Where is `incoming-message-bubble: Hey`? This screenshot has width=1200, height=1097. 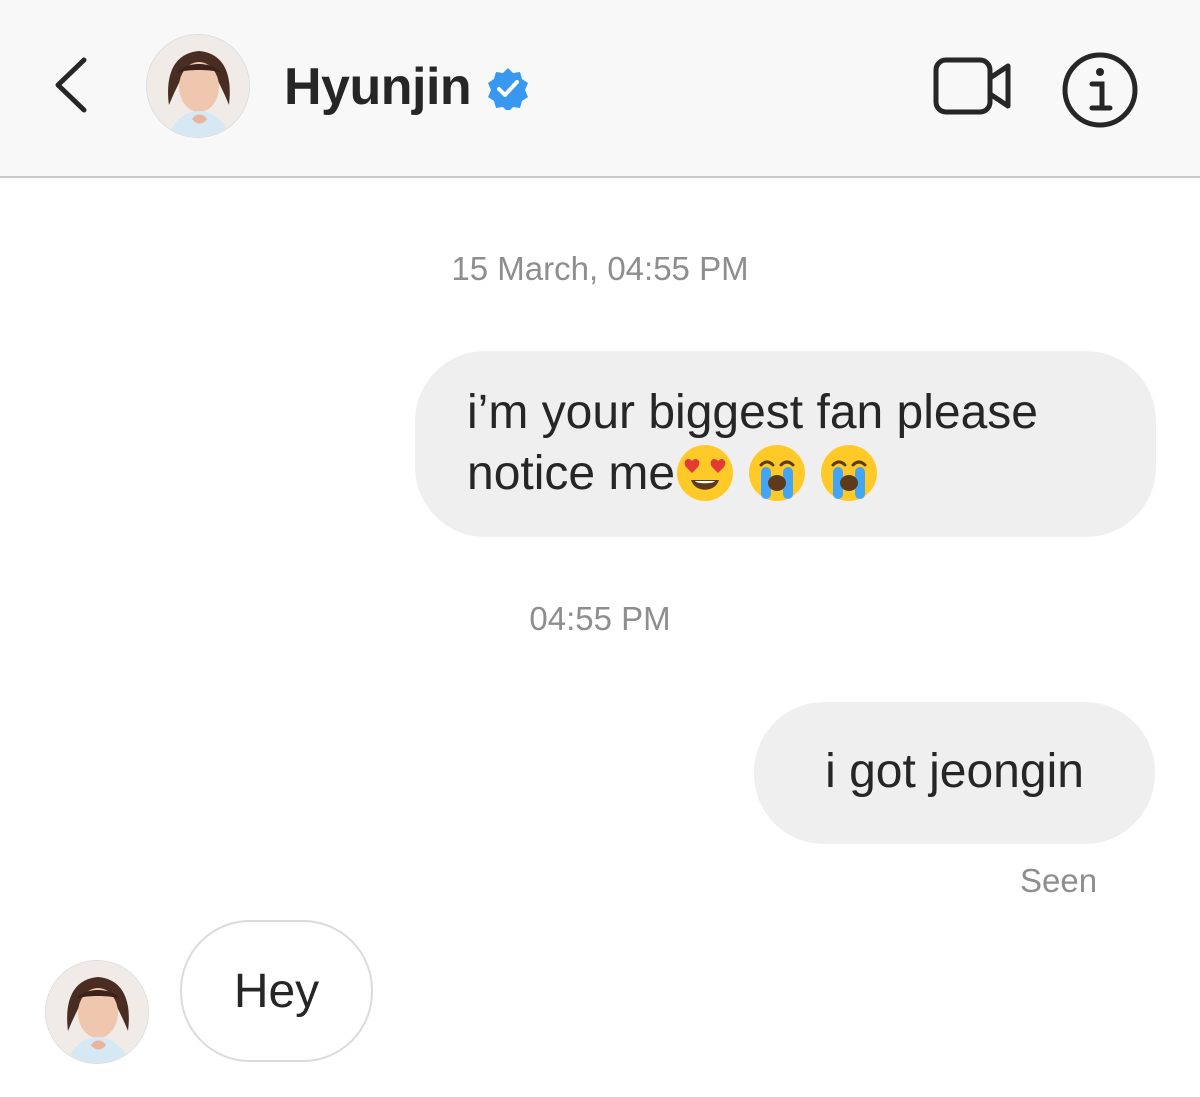 incoming-message-bubble: Hey is located at coordinates (276, 991).